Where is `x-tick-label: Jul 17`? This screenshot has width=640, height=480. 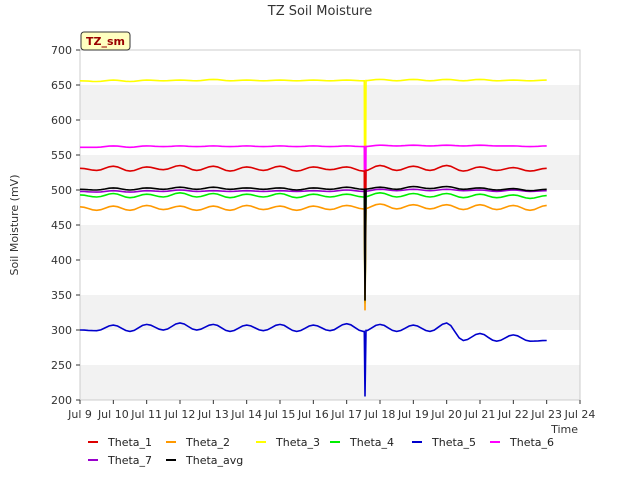 x-tick-label: Jul 17 is located at coordinates (346, 414).